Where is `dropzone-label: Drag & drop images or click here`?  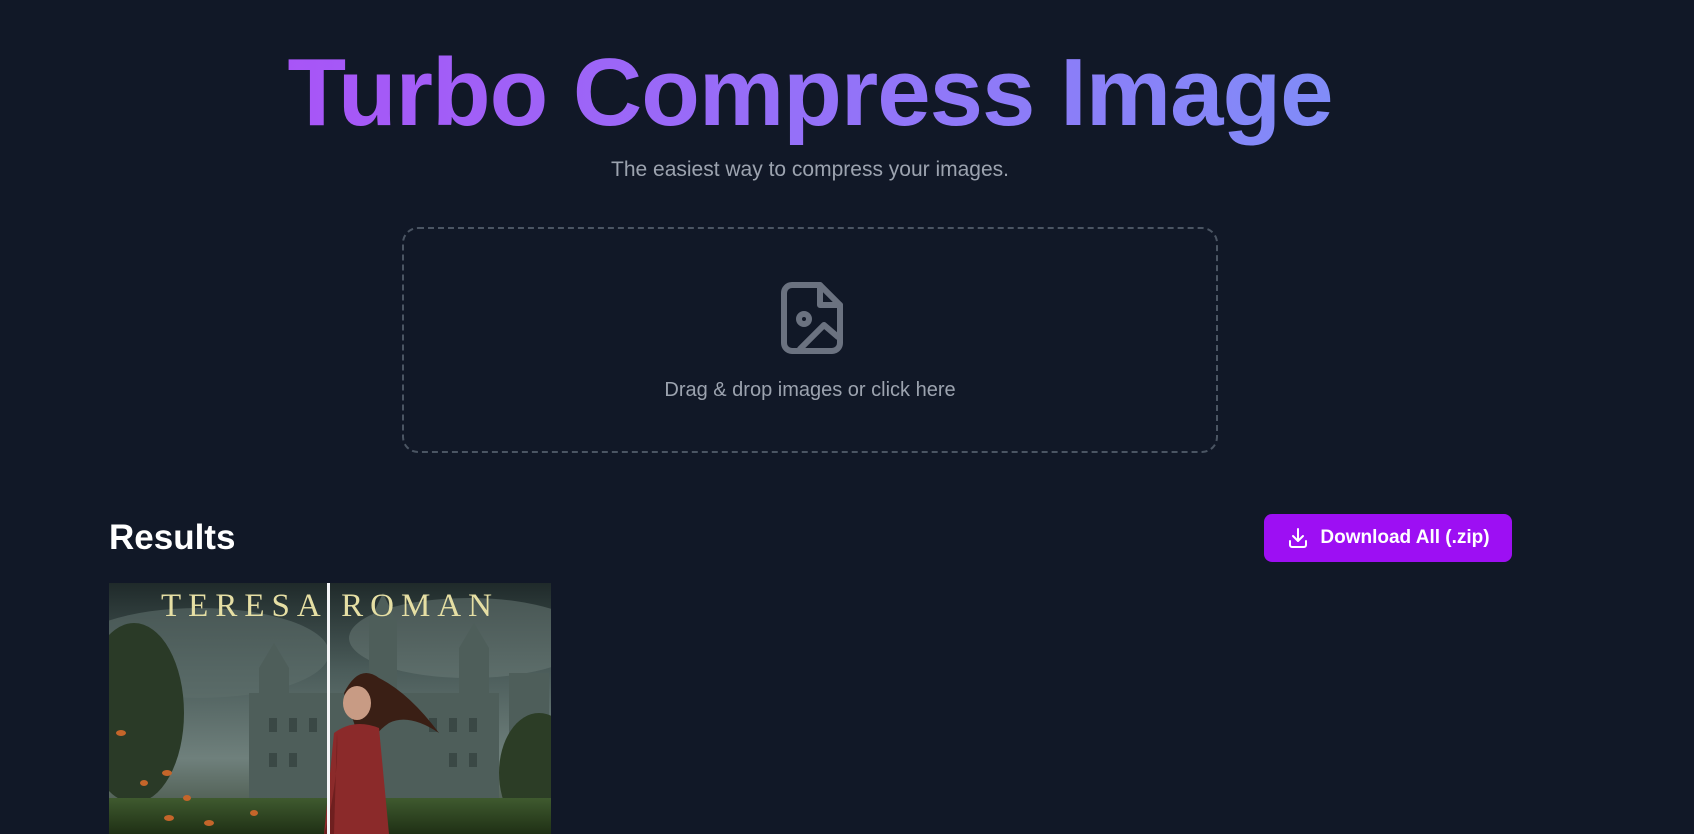 dropzone-label: Drag & drop images or click here is located at coordinates (810, 390).